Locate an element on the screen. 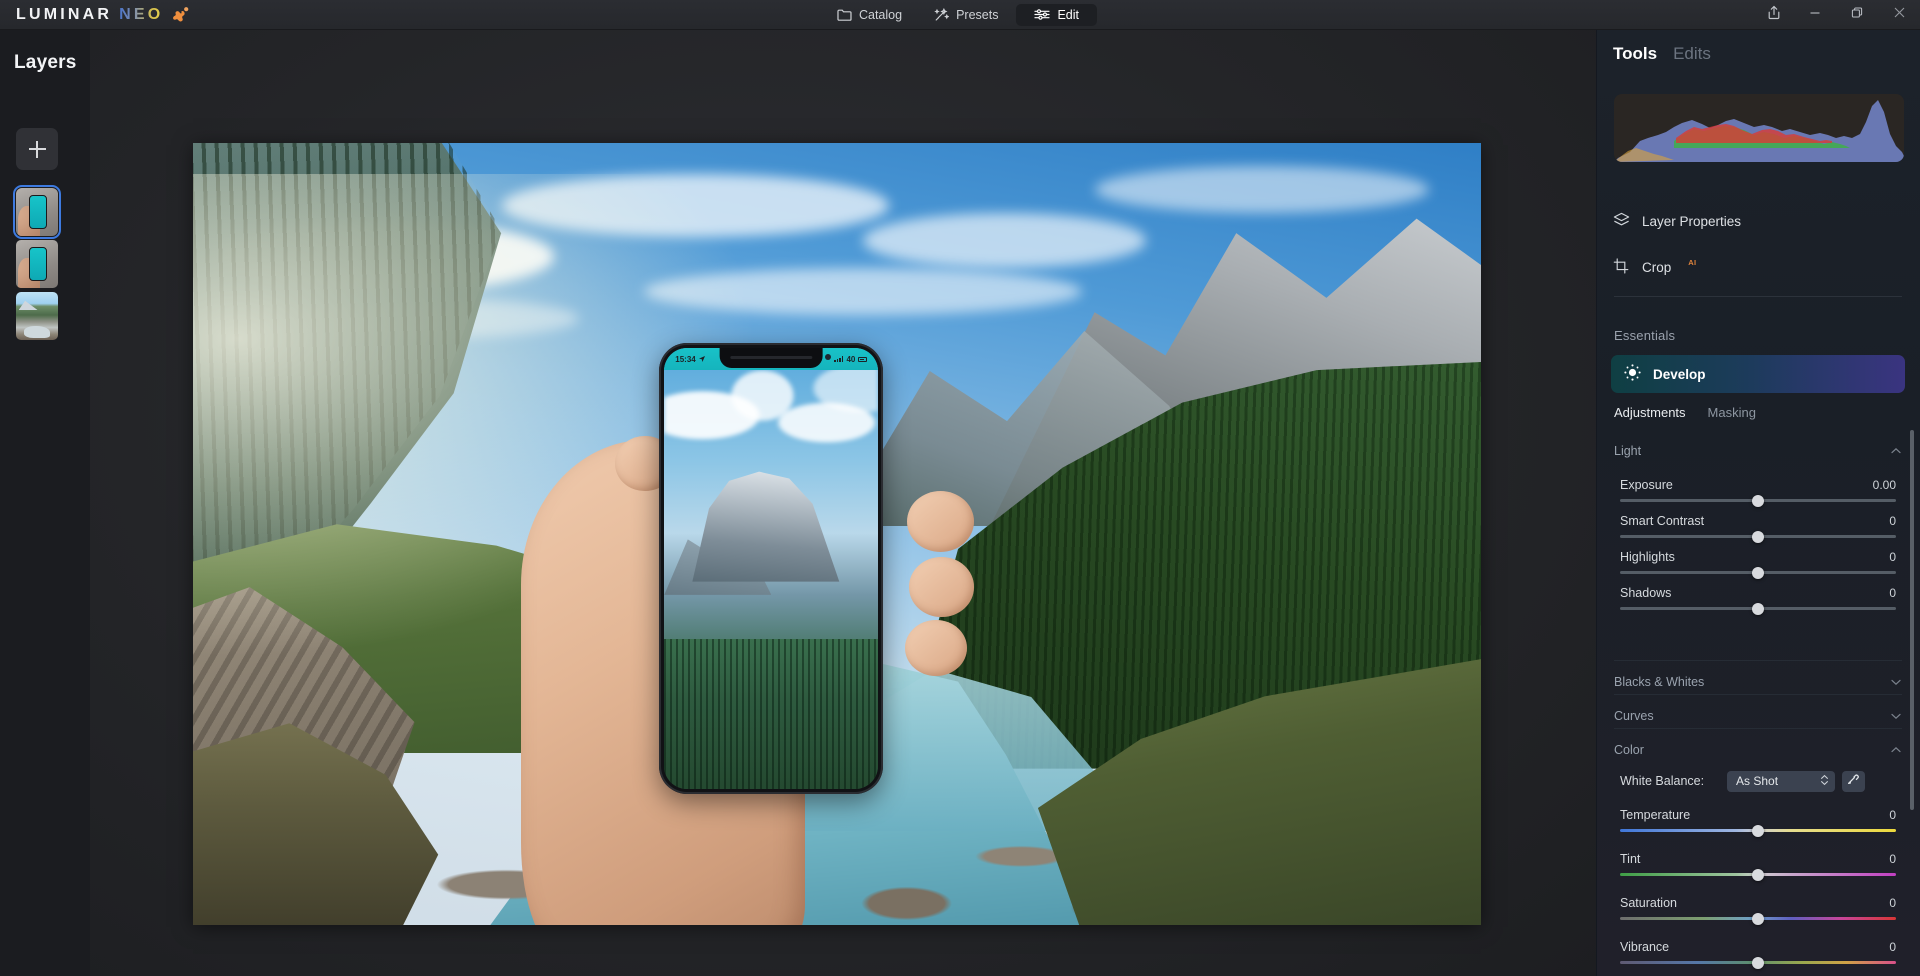  maximize-button is located at coordinates (1857, 15).